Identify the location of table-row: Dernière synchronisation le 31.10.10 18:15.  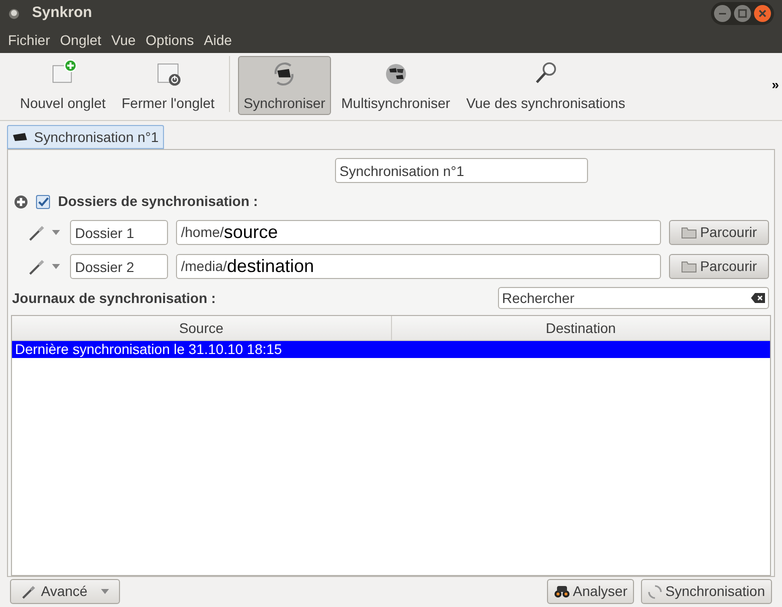
(391, 349).